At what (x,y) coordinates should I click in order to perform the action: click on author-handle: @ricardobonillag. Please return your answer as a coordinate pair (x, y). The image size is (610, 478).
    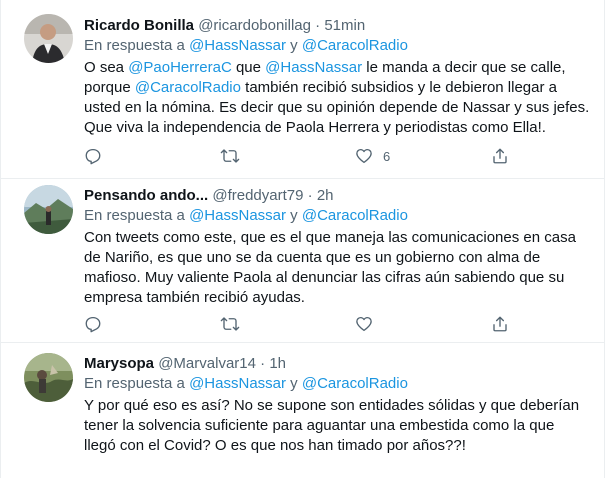
    Looking at the image, I should click on (254, 25).